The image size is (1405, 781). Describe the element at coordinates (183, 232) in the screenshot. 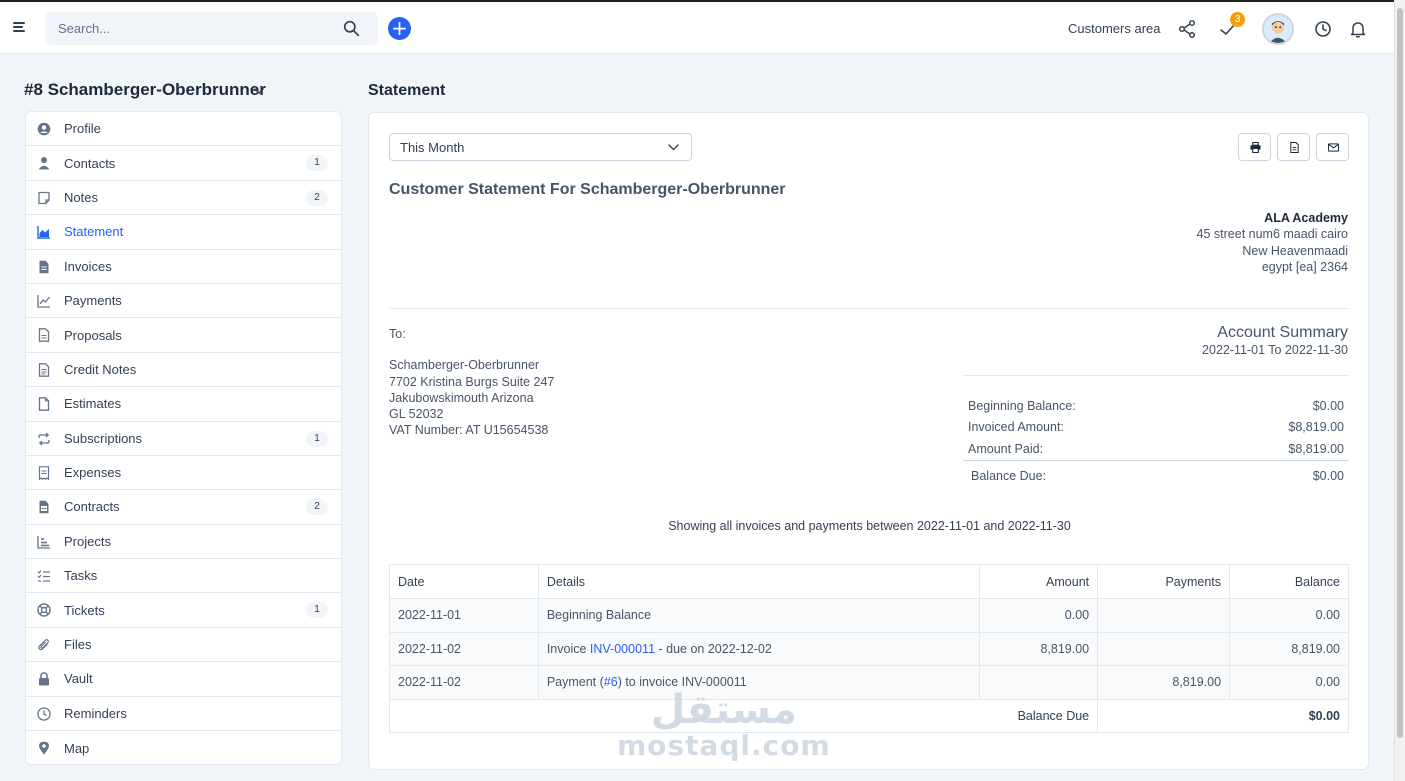

I see `sidebar-item-statement: Statement` at that location.